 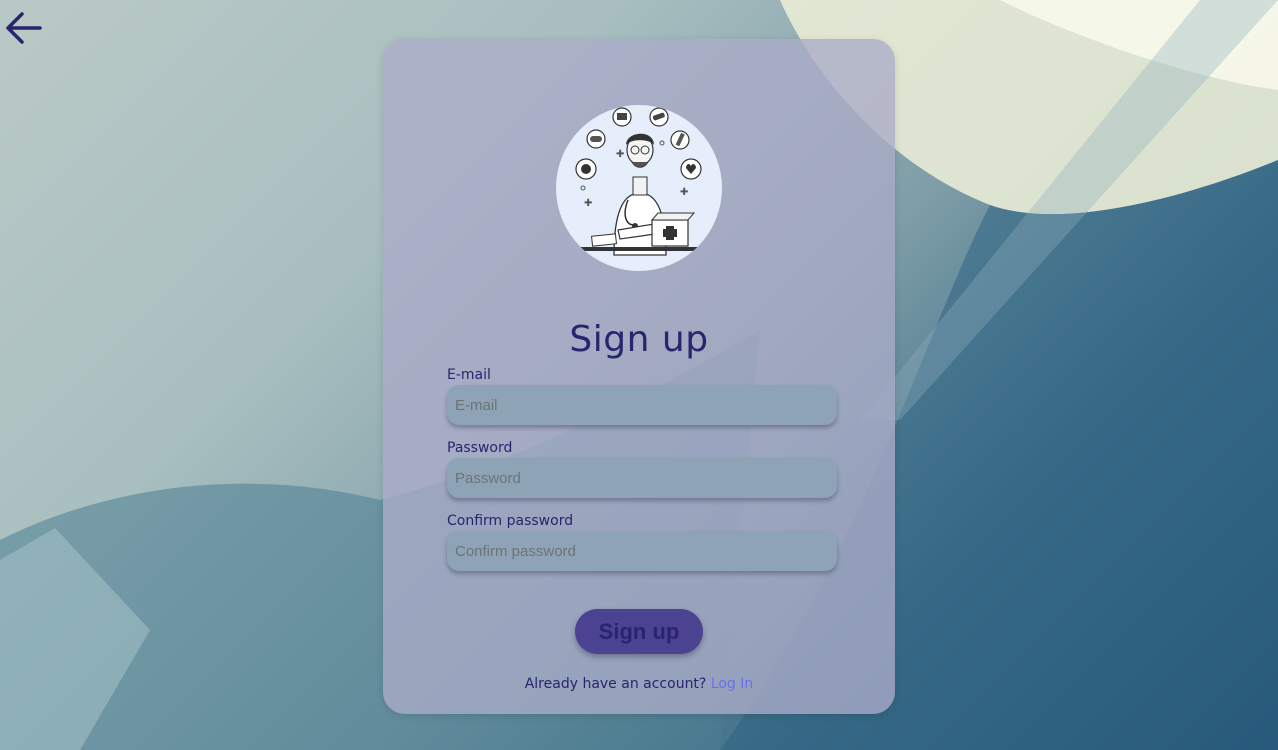 What do you see at coordinates (639, 339) in the screenshot?
I see `page-title: Sign up` at bounding box center [639, 339].